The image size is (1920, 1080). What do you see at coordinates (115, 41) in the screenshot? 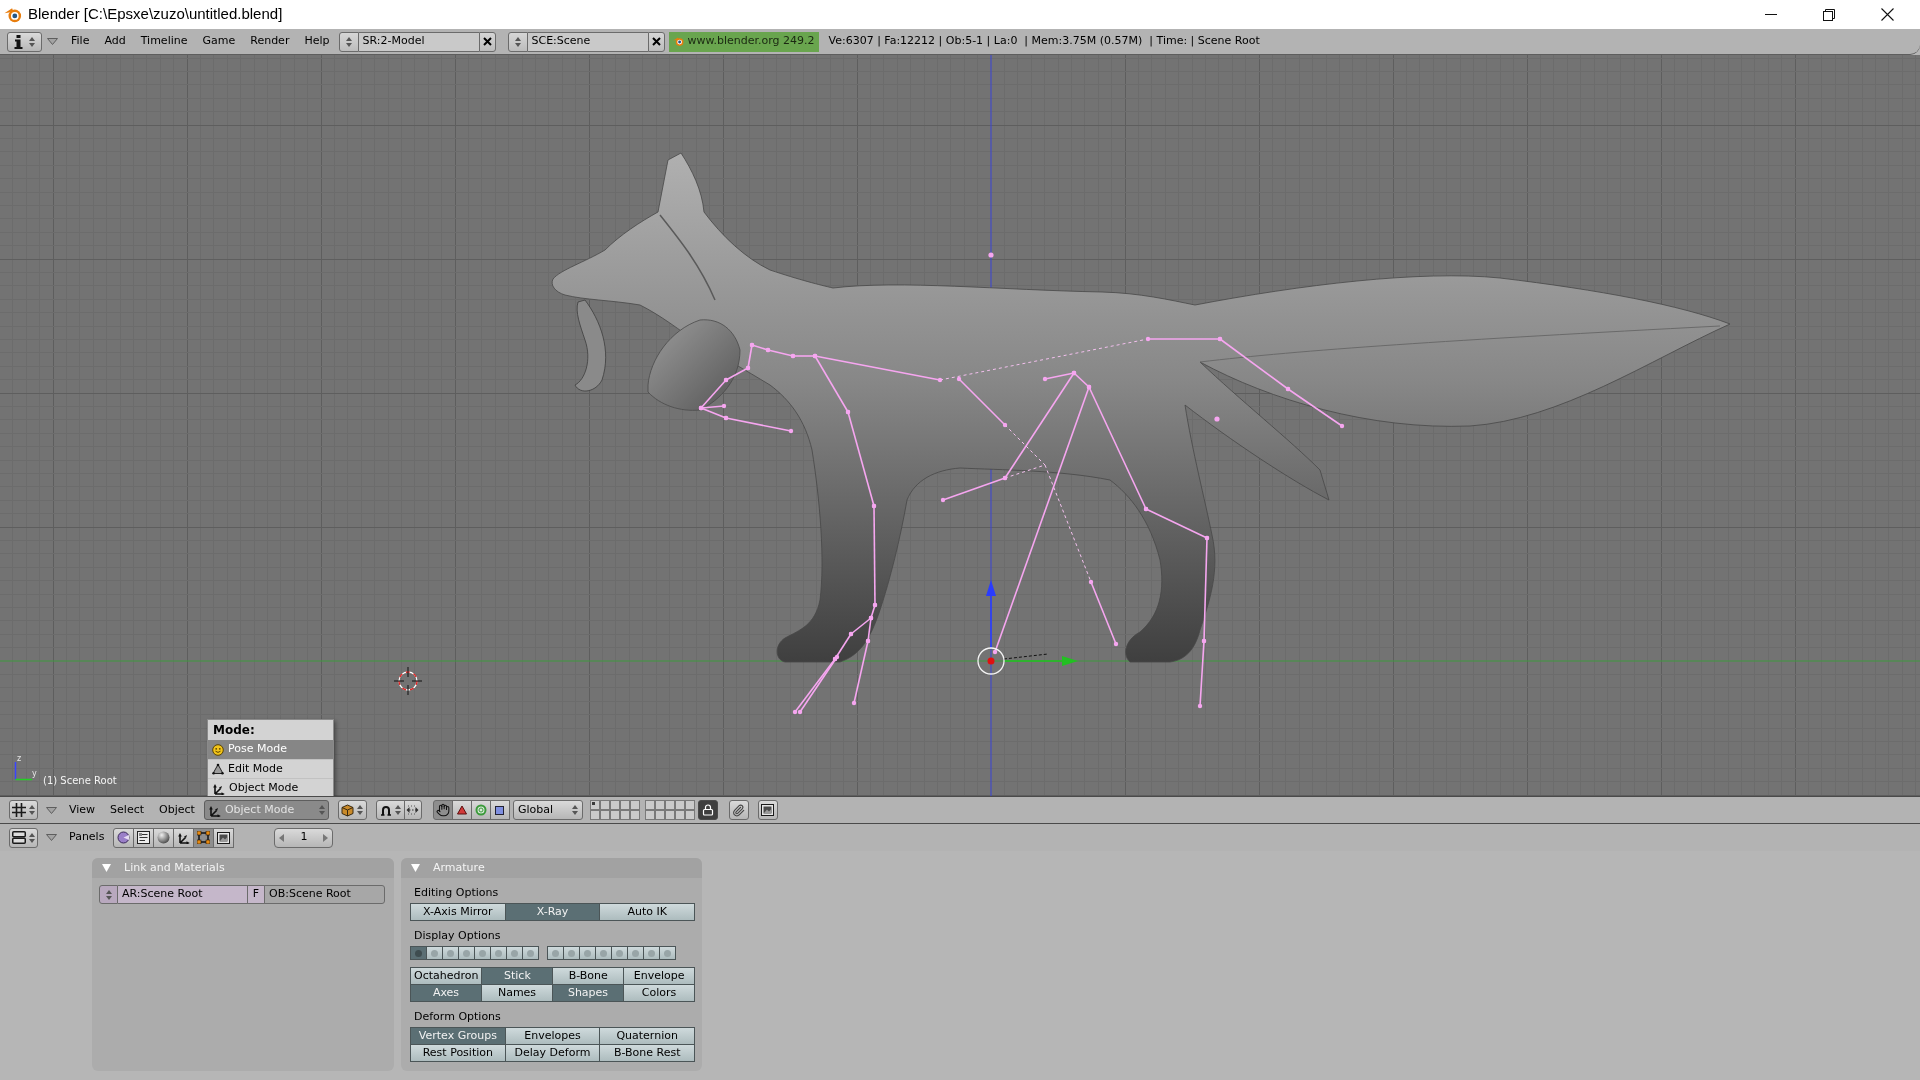
I see `menu-item: Add` at bounding box center [115, 41].